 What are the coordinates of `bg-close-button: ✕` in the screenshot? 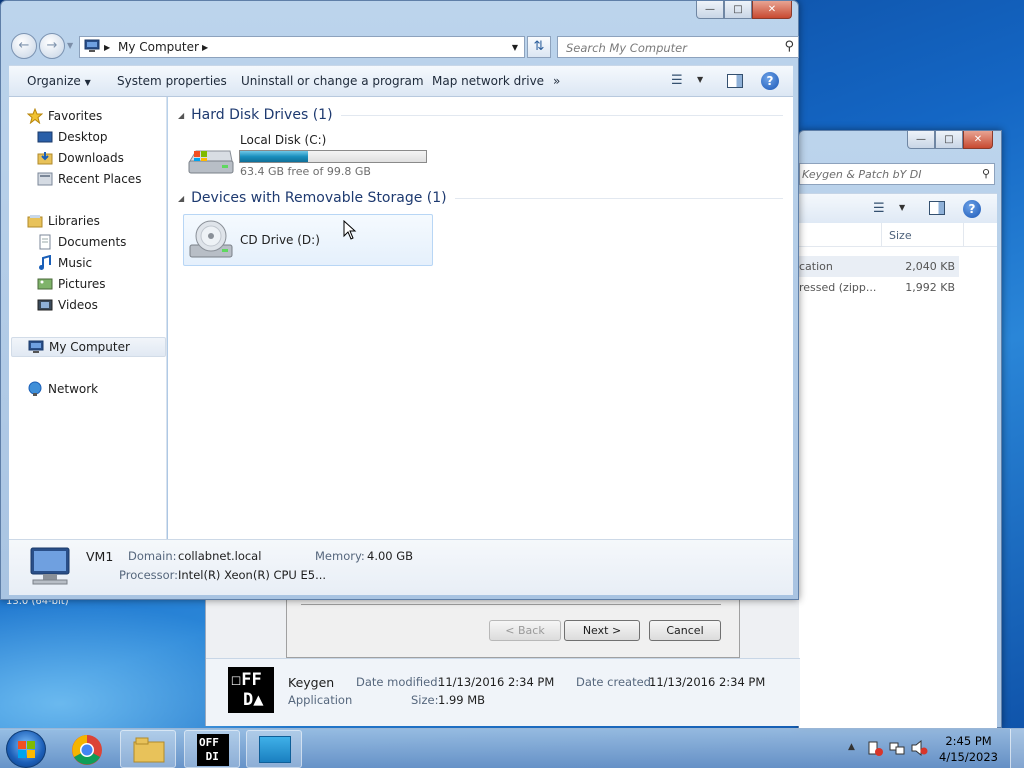 It's located at (978, 140).